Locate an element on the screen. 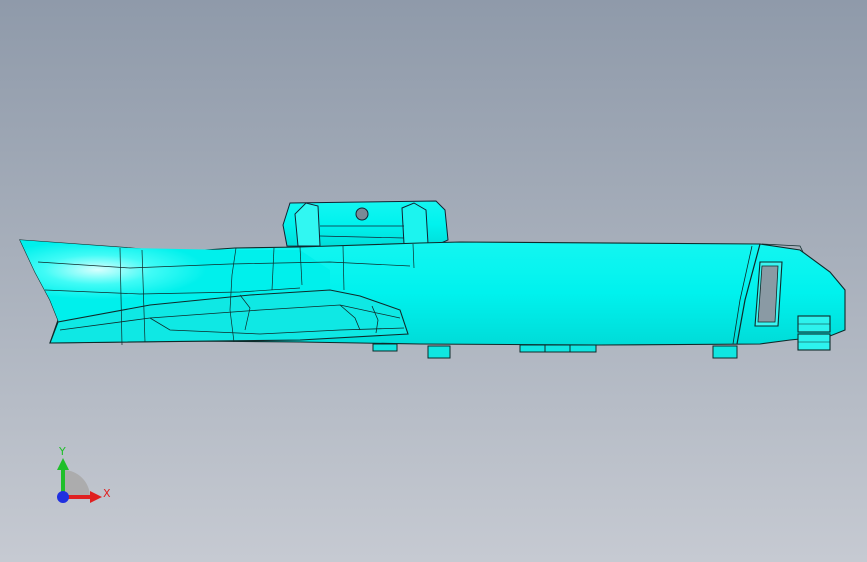 This screenshot has width=867, height=562. z-axis-dot is located at coordinates (63, 497).